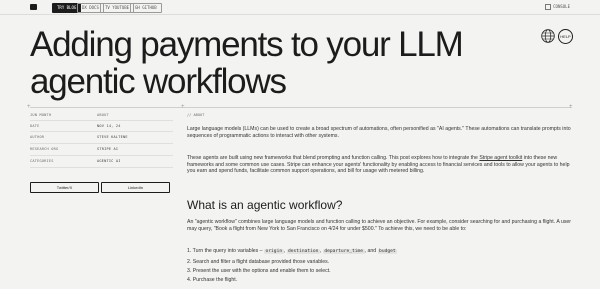 The image size is (600, 289). What do you see at coordinates (548, 7) in the screenshot?
I see `console-icon` at bounding box center [548, 7].